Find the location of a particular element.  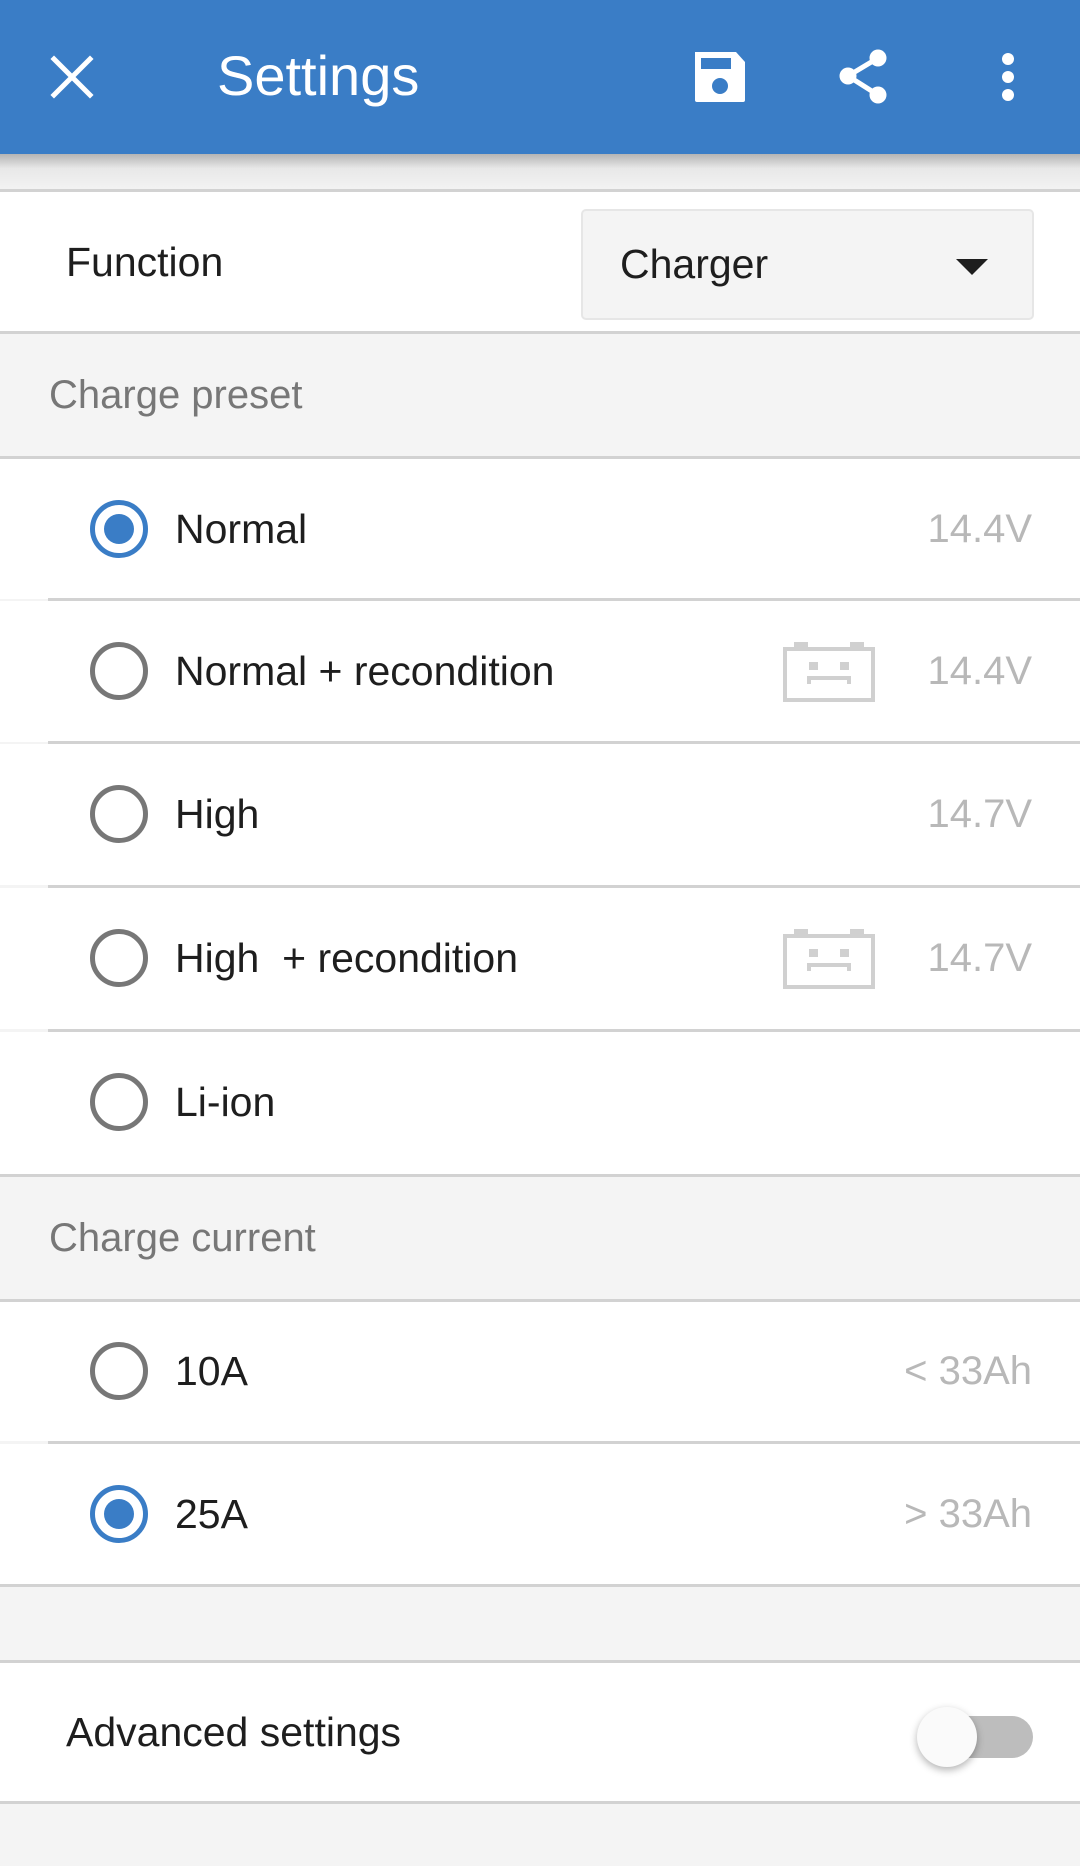

more-vert-icon is located at coordinates (1008, 77).